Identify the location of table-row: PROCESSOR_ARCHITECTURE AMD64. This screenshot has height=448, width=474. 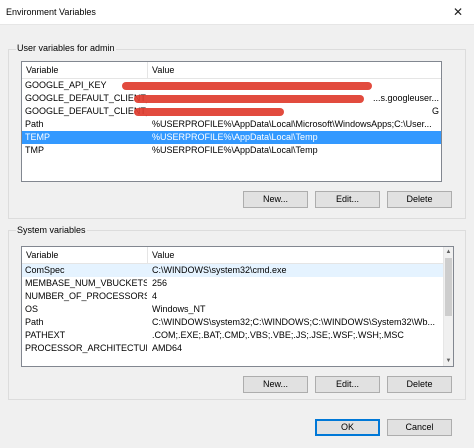
(232, 348).